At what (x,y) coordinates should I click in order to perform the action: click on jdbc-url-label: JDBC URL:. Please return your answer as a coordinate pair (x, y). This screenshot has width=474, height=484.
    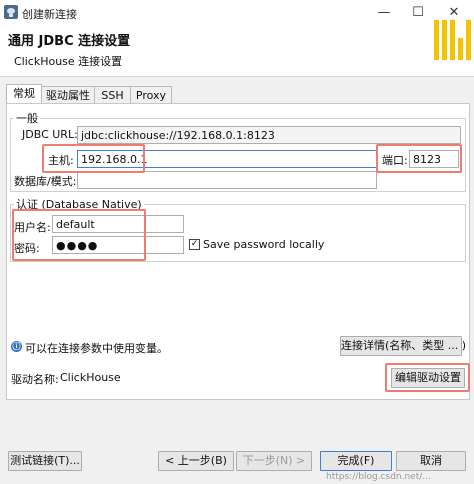
    Looking at the image, I should click on (50, 134).